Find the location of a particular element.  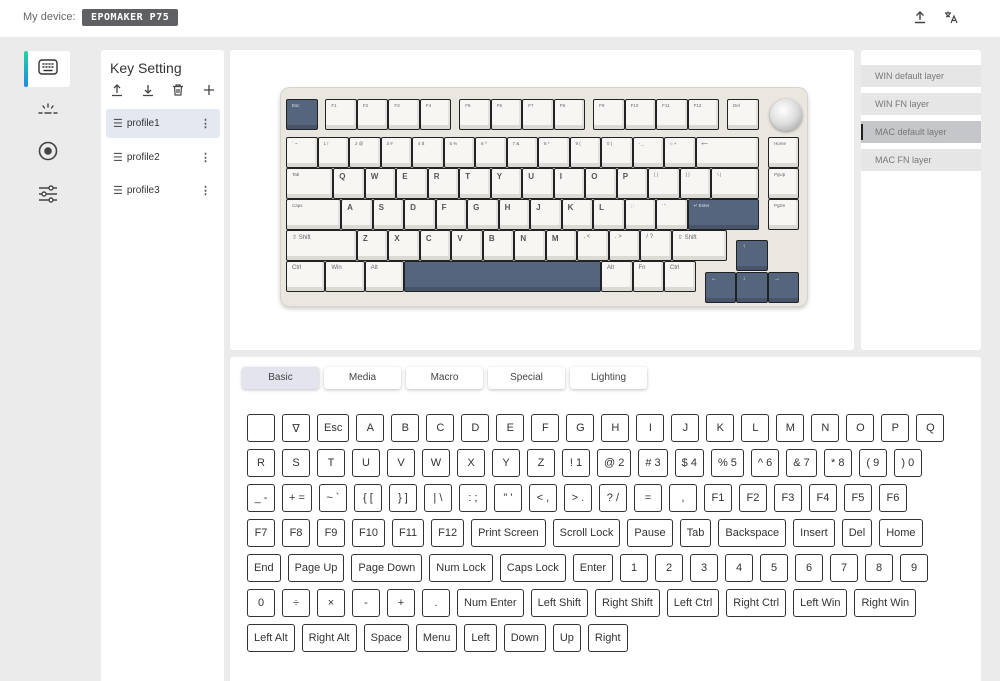

keycap: V is located at coordinates (467, 245).